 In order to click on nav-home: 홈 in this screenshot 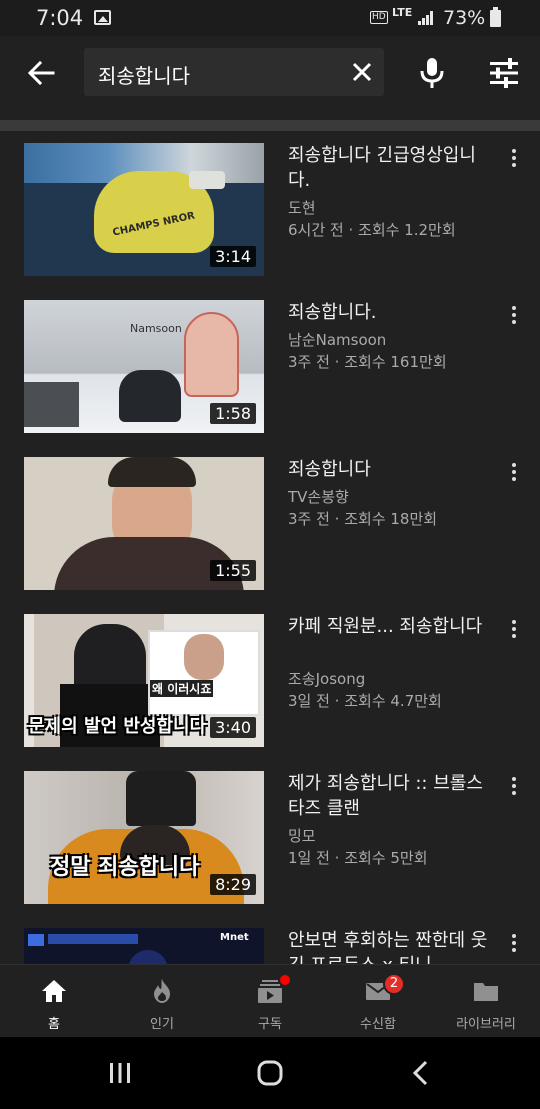, I will do `click(54, 1001)`.